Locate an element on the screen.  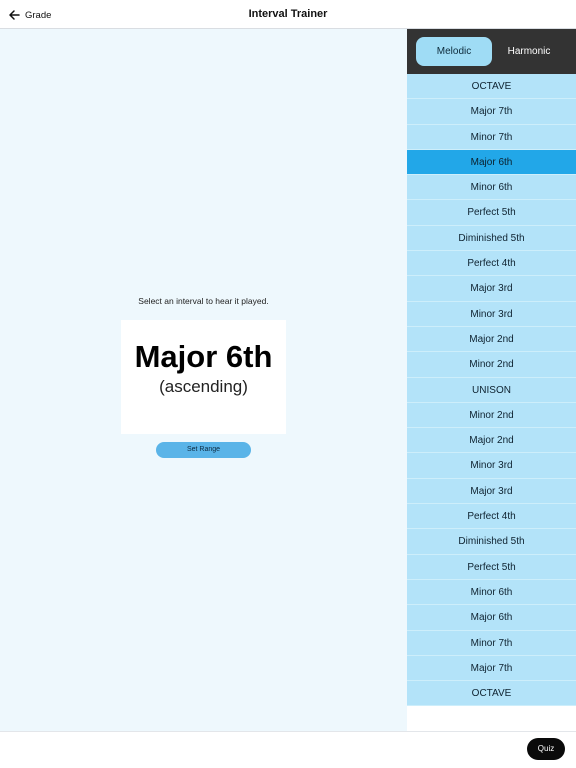
sidebar-footer-space is located at coordinates (491, 718).